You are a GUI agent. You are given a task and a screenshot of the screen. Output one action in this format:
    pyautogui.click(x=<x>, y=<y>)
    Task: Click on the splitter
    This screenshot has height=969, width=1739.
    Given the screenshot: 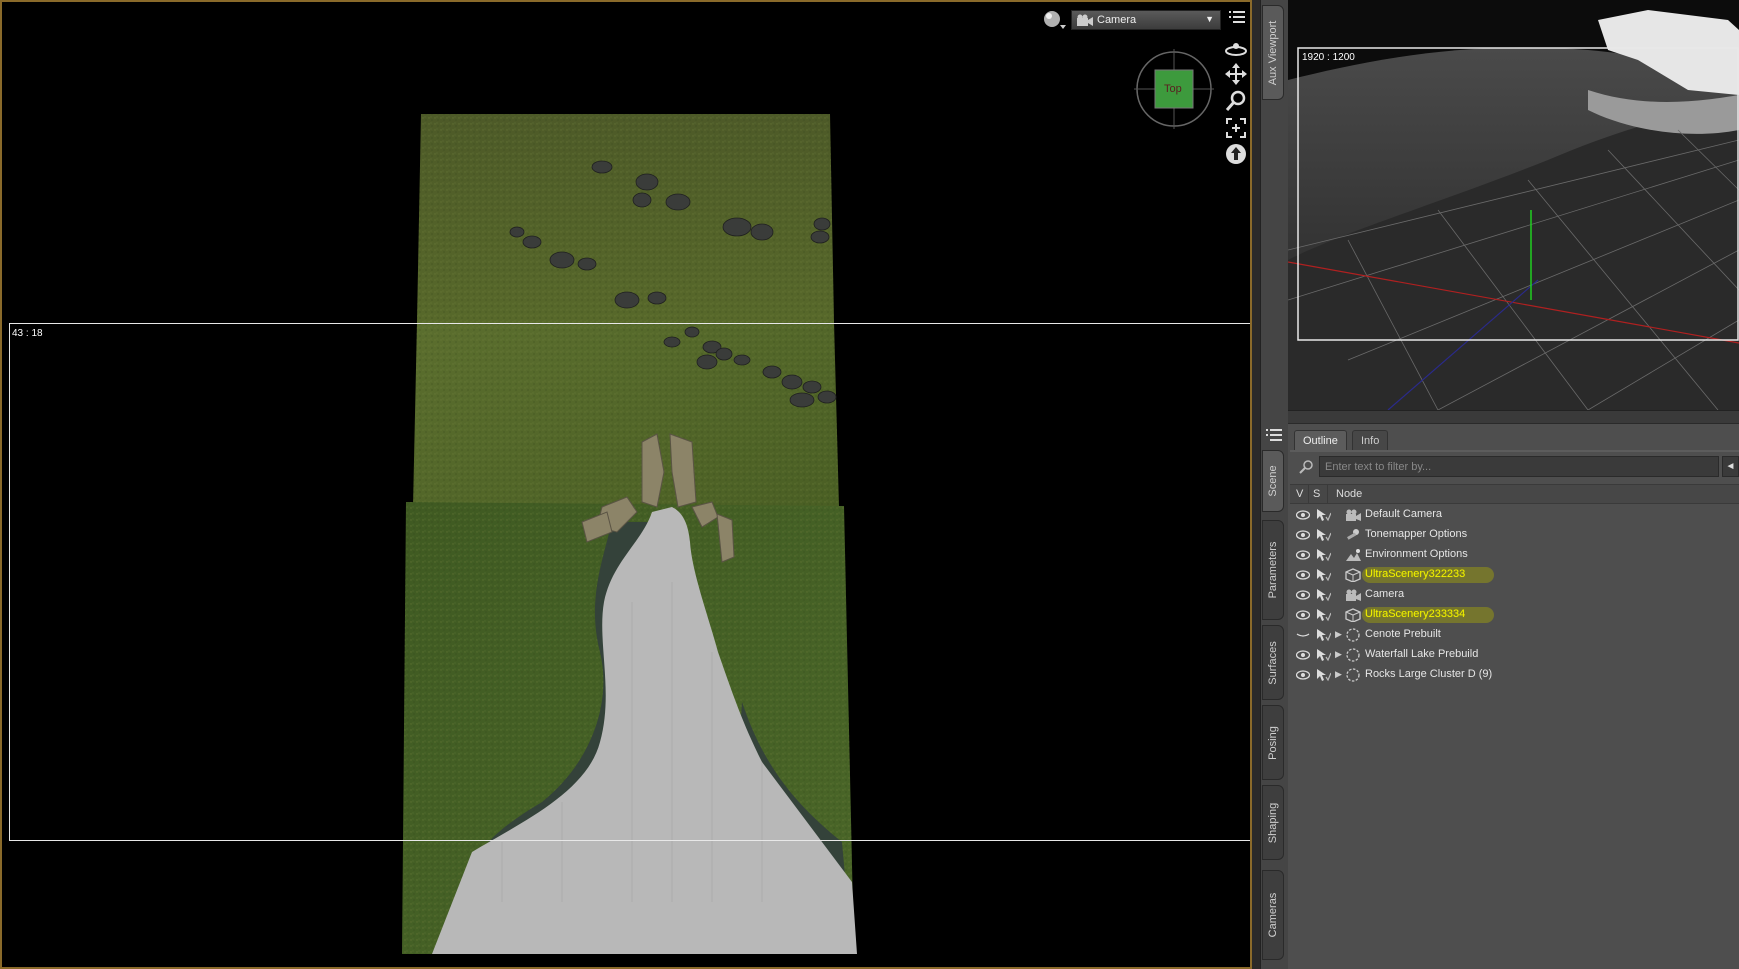 What is the action you would take?
    pyautogui.click(x=1256, y=484)
    